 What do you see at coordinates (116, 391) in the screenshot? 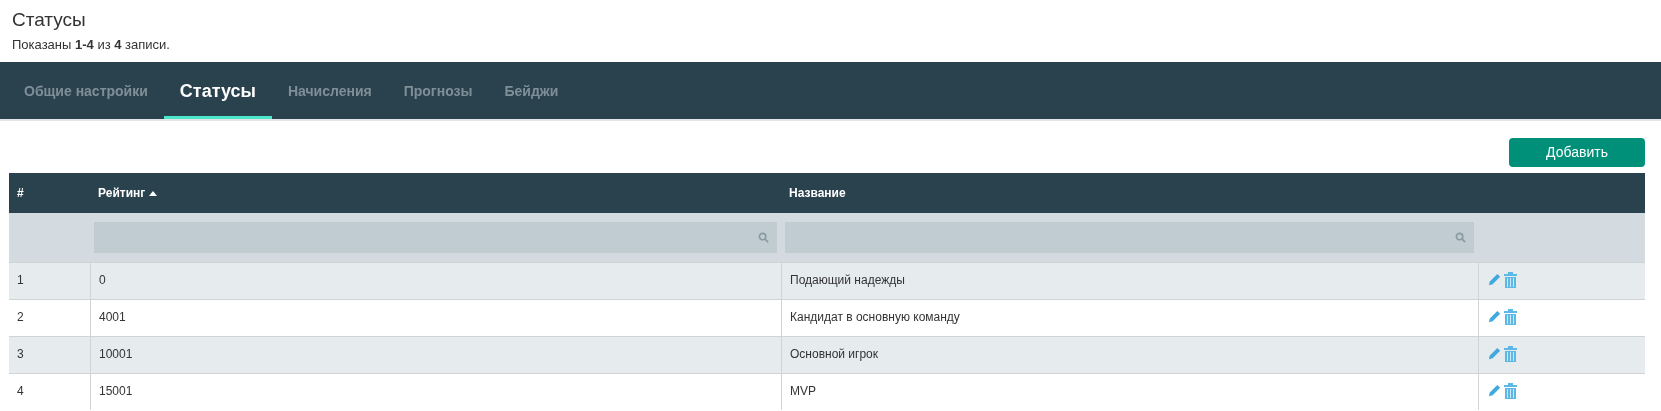
I see `table-cell: 15001` at bounding box center [116, 391].